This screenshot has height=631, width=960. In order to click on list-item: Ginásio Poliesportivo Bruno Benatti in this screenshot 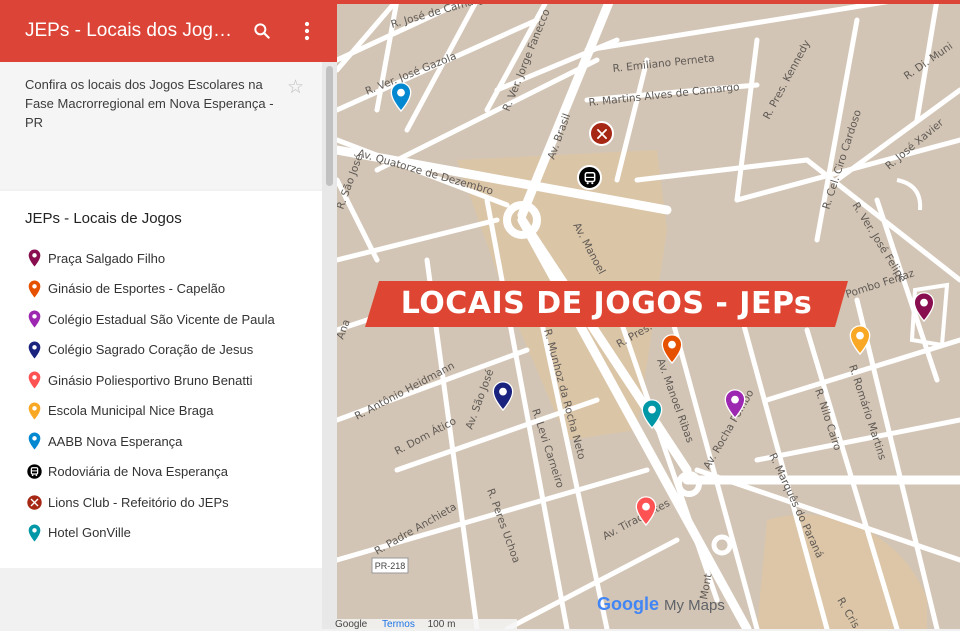, I will do `click(161, 380)`.